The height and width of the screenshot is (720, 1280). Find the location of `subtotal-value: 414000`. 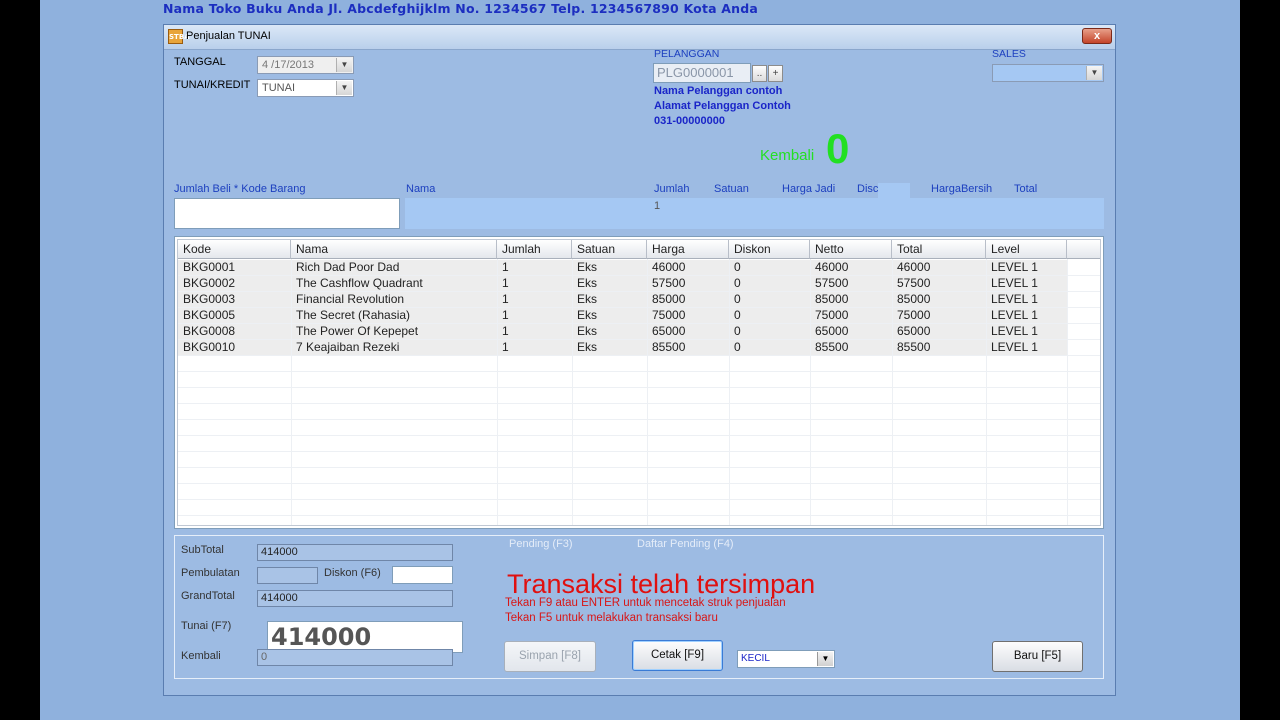

subtotal-value: 414000 is located at coordinates (279, 552).